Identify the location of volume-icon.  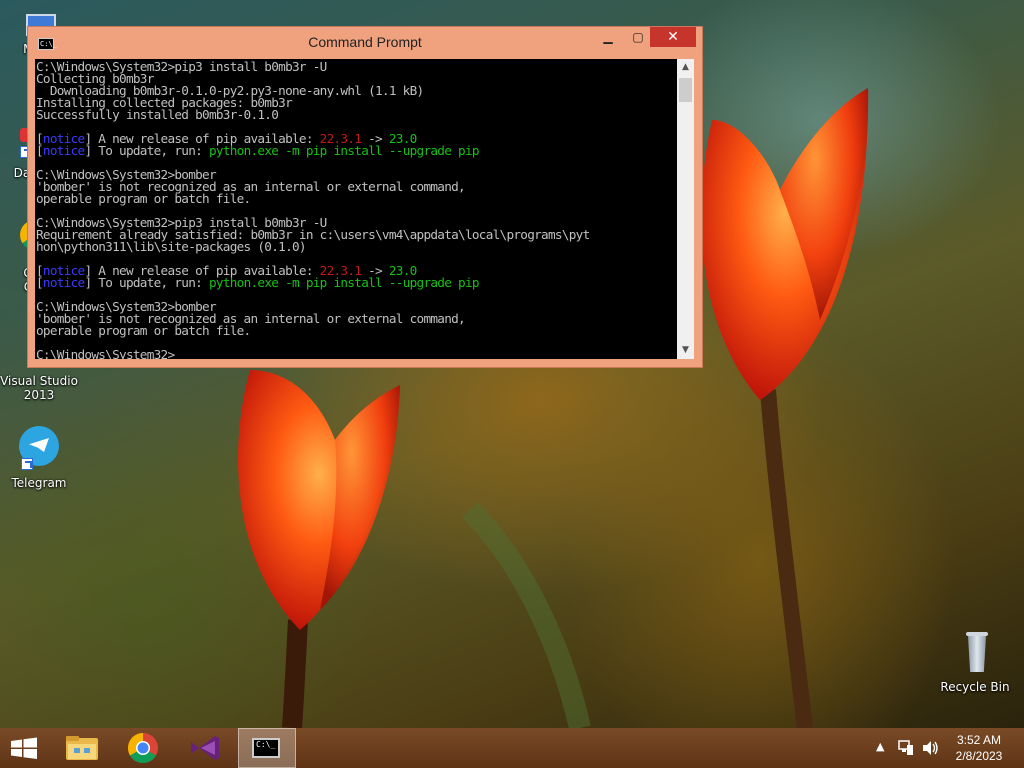
(930, 749).